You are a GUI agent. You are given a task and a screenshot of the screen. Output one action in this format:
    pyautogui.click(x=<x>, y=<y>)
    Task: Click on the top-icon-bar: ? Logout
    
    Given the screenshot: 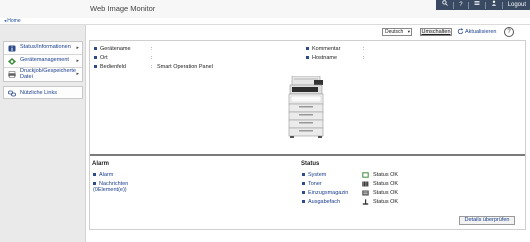 What is the action you would take?
    pyautogui.click(x=483, y=5)
    